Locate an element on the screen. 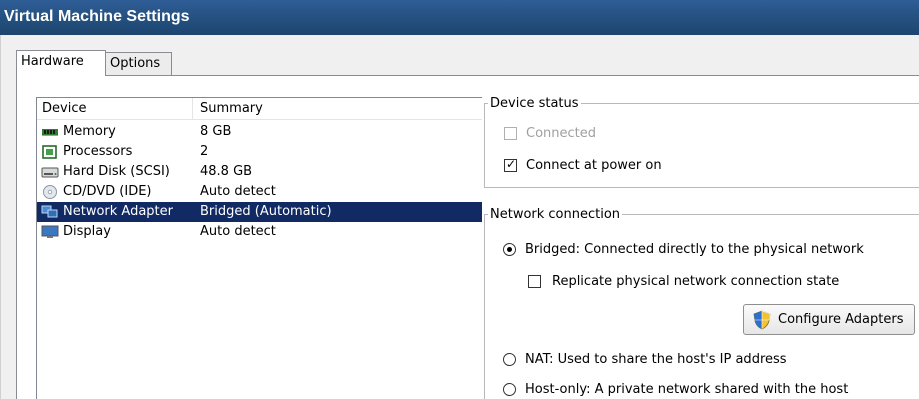 The image size is (919, 399). connect-at-power-on-checkbox: ✓ is located at coordinates (510, 164).